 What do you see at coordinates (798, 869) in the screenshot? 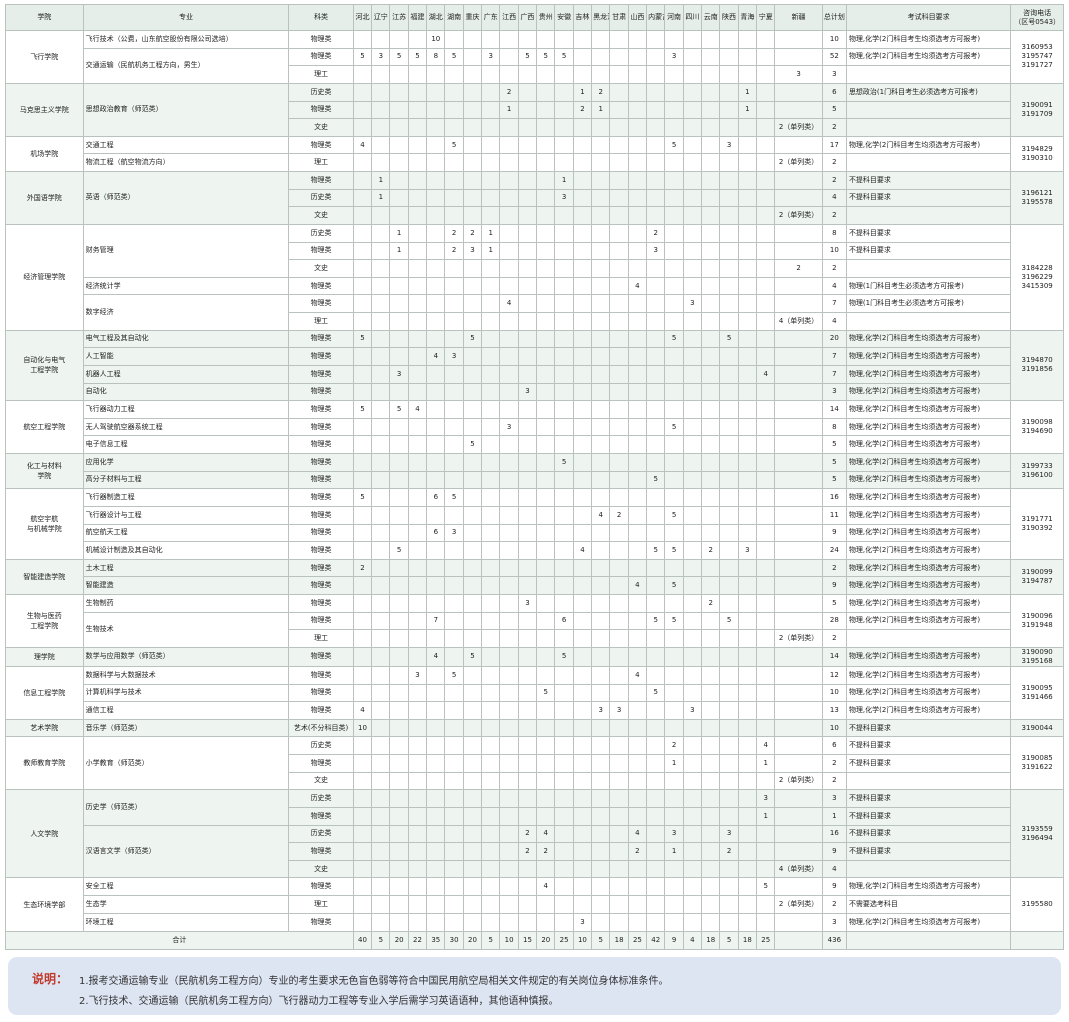
I see `quota-cell: 4（单列类）` at bounding box center [798, 869].